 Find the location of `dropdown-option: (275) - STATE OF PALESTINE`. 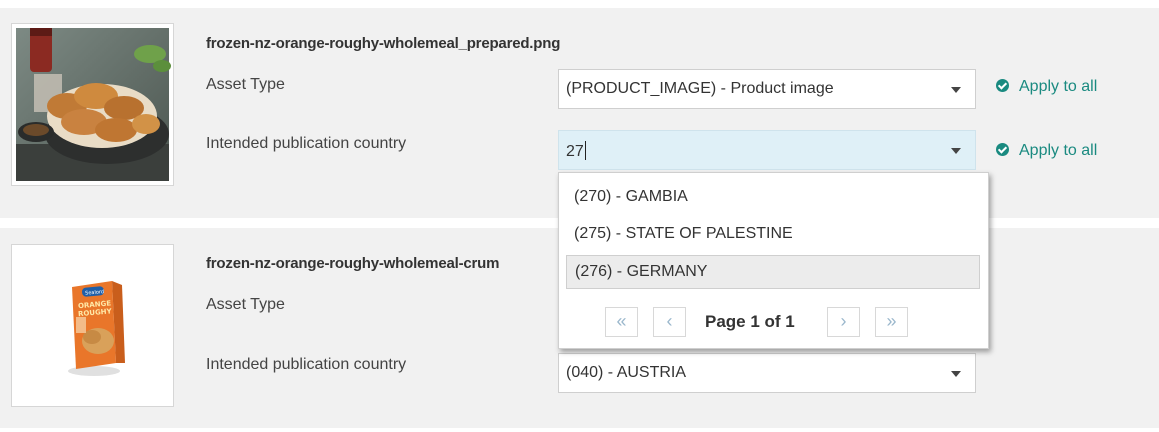

dropdown-option: (275) - STATE OF PALESTINE is located at coordinates (773, 235).